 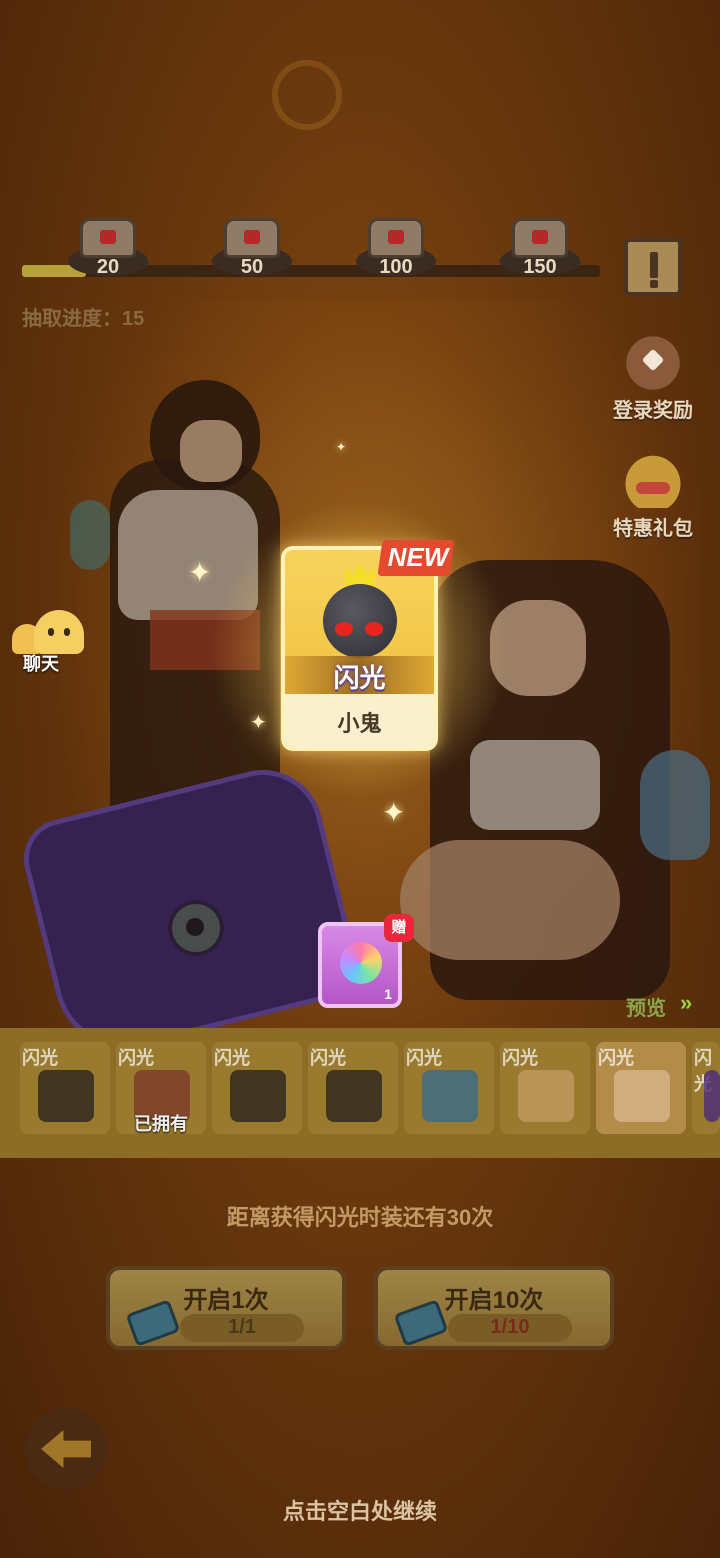 What do you see at coordinates (108, 267) in the screenshot?
I see `chest-count: 20` at bounding box center [108, 267].